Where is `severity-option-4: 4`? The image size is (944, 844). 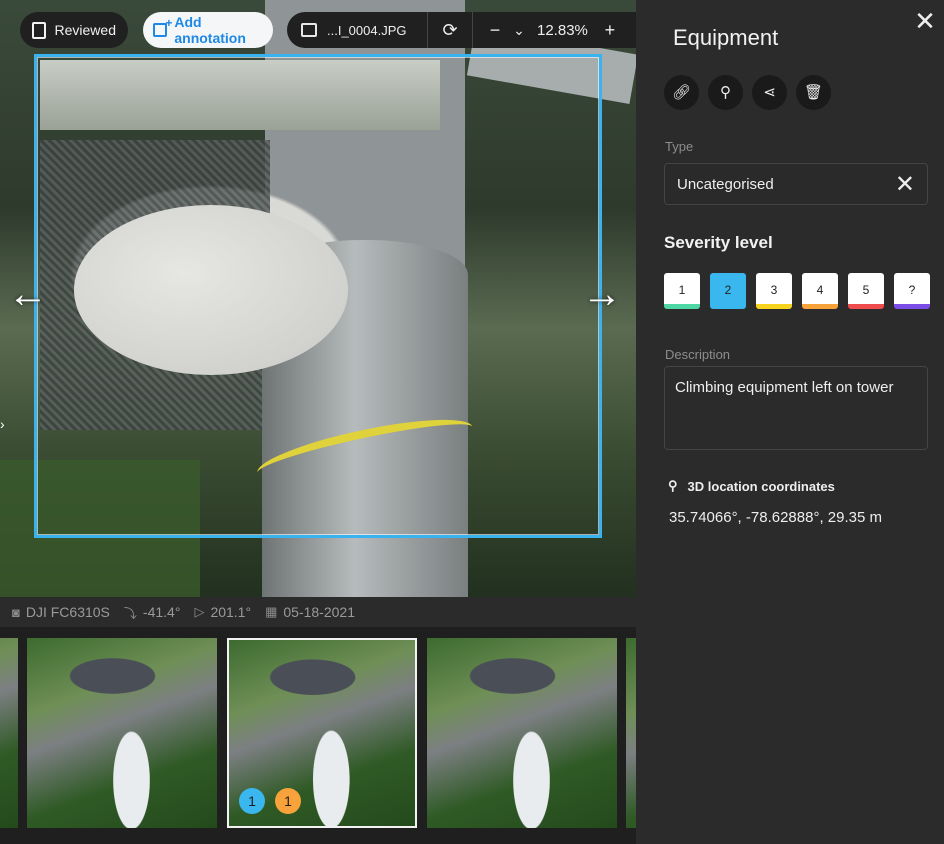 severity-option-4: 4 is located at coordinates (820, 291).